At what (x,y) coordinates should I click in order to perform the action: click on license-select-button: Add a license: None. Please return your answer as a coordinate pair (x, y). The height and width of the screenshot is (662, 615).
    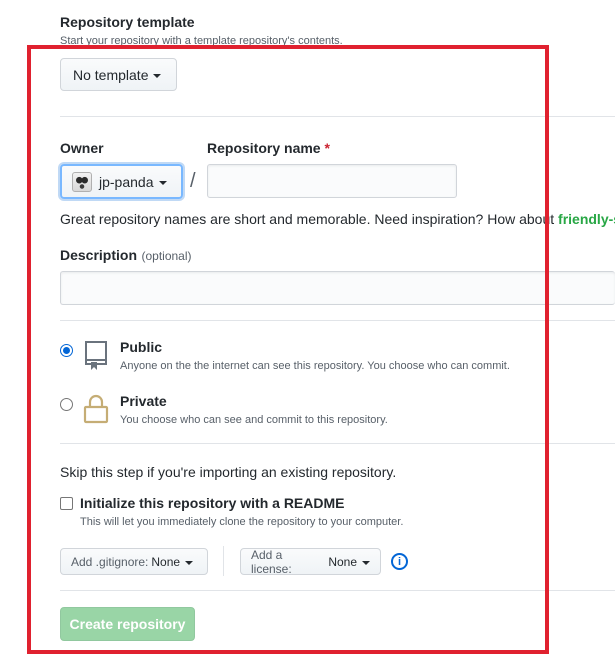
    Looking at the image, I should click on (310, 561).